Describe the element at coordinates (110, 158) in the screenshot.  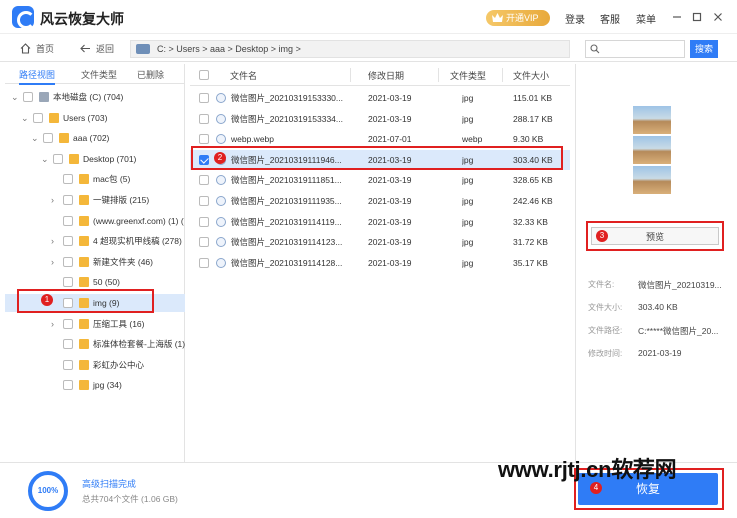
I see `tree-item-label: Desktop (701)` at that location.